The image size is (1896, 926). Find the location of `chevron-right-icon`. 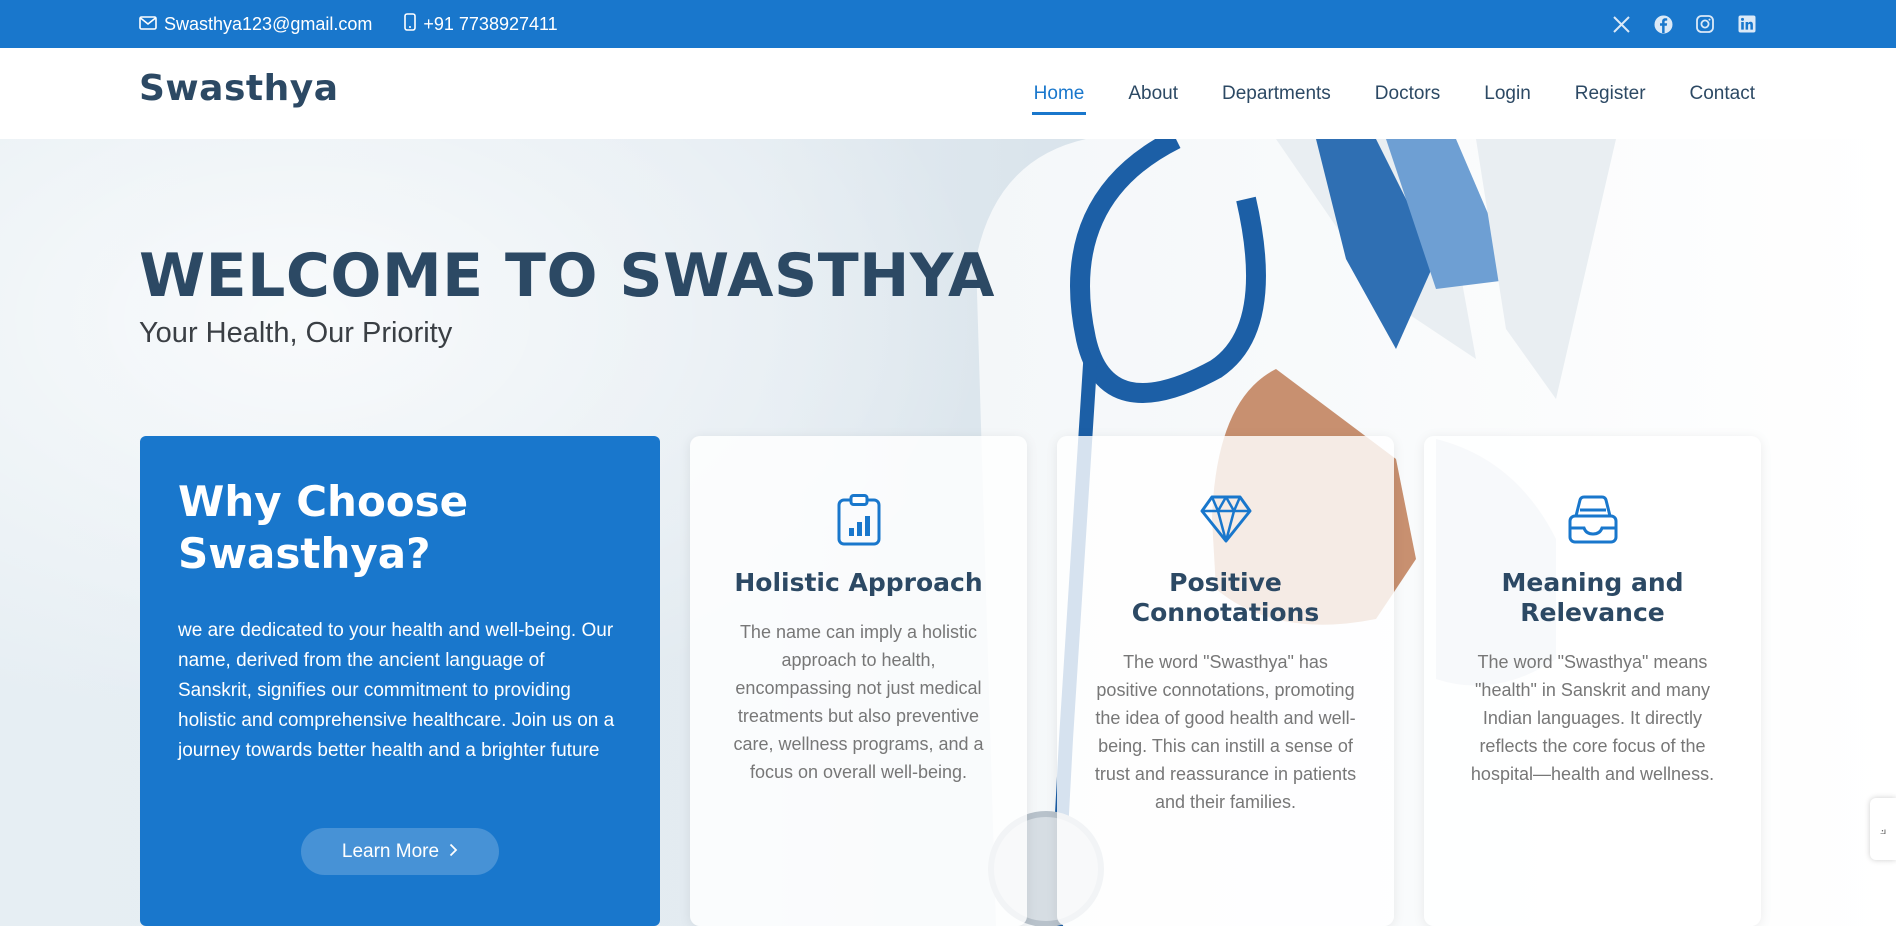

chevron-right-icon is located at coordinates (453, 852).